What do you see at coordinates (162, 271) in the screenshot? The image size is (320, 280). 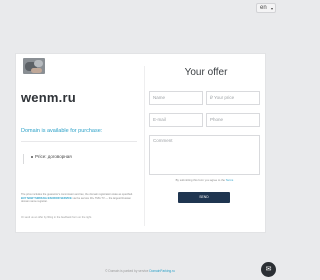 I see `footer-link: DomainParking.ru` at bounding box center [162, 271].